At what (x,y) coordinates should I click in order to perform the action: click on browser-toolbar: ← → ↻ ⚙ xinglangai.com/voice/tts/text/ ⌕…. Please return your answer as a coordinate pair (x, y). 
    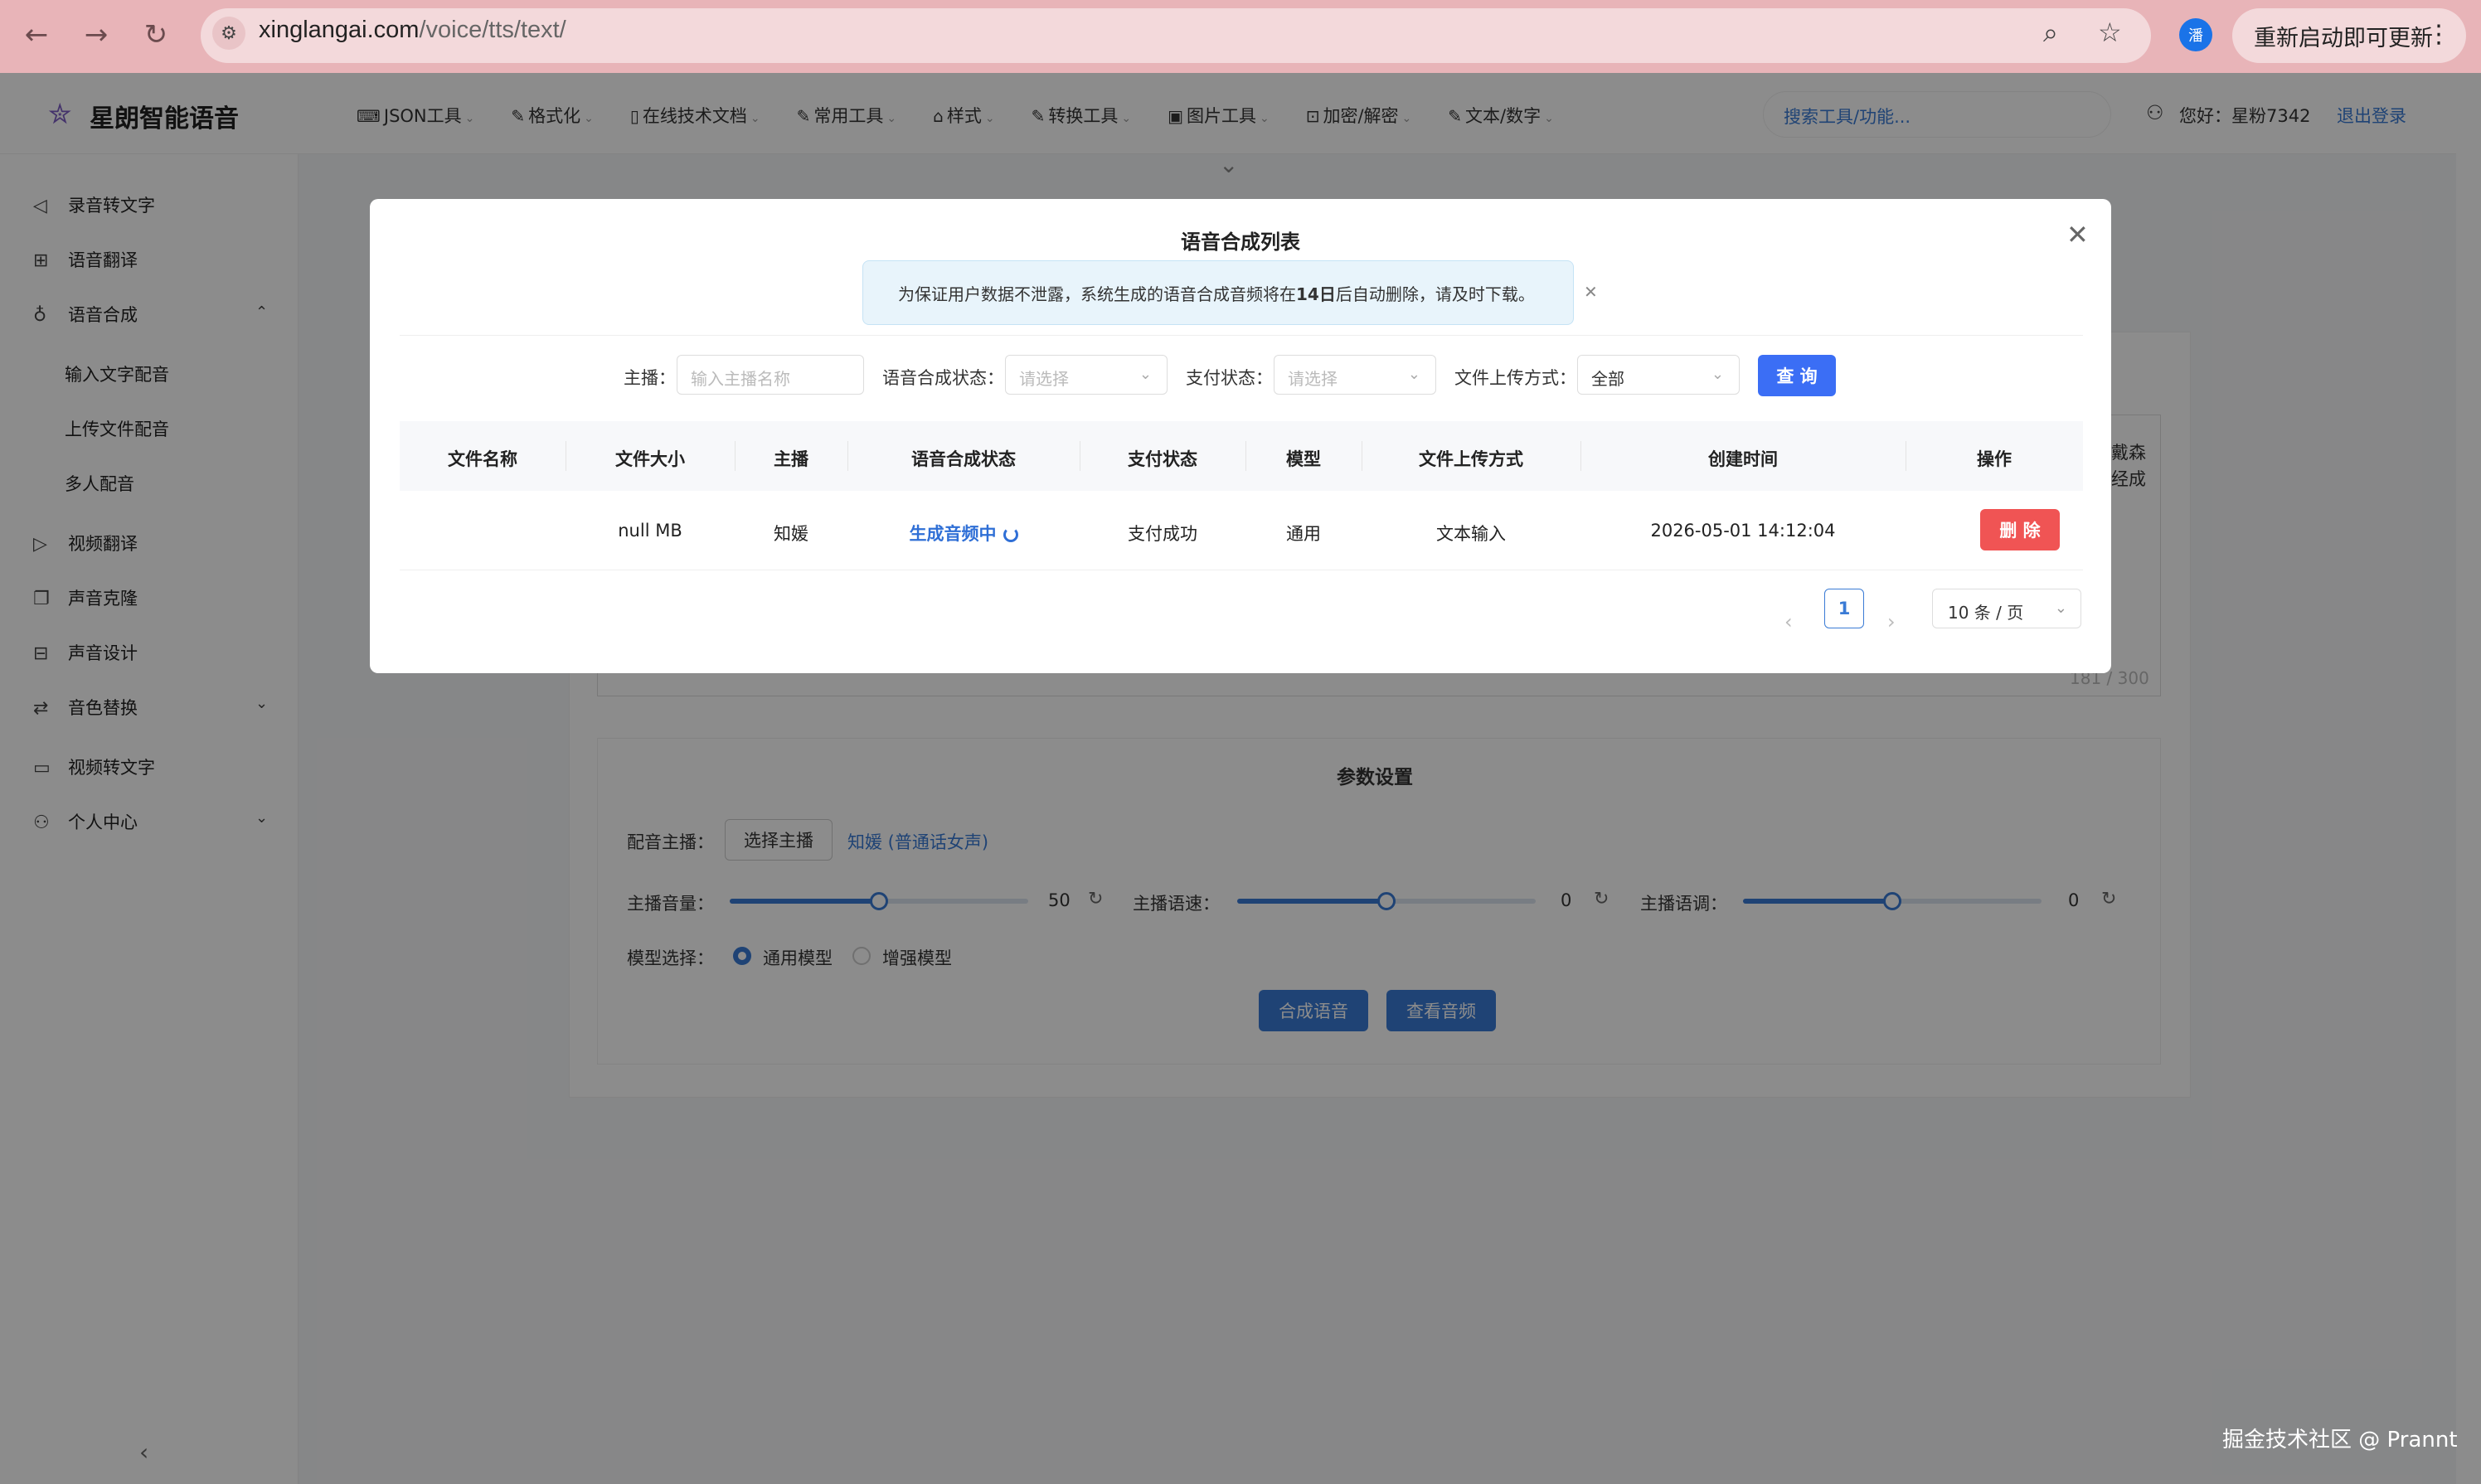
    Looking at the image, I should click on (1240, 36).